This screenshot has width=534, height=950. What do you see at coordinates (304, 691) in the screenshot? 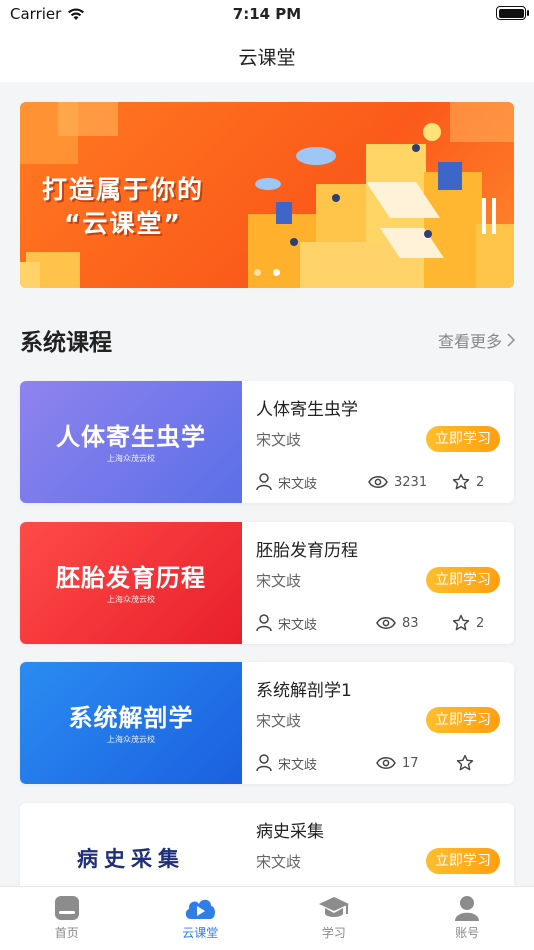
I see `course-name: 系统解剖学1` at bounding box center [304, 691].